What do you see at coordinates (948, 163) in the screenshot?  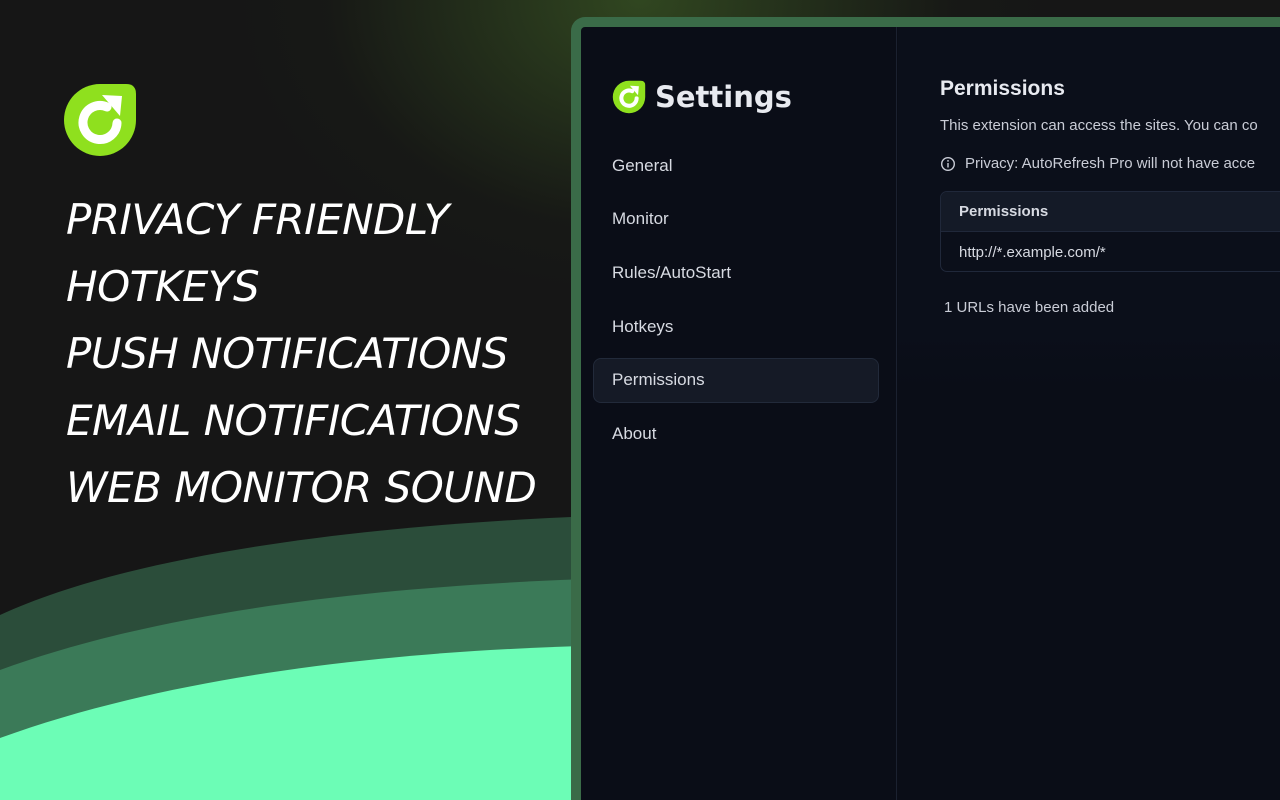 I see `info-icon` at bounding box center [948, 163].